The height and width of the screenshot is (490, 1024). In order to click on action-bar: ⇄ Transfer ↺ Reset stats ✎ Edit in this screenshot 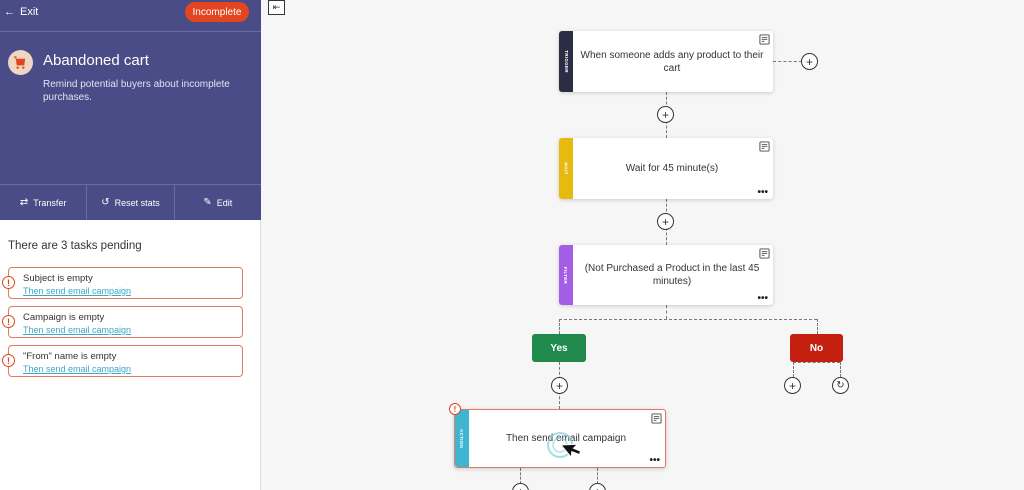, I will do `click(130, 202)`.